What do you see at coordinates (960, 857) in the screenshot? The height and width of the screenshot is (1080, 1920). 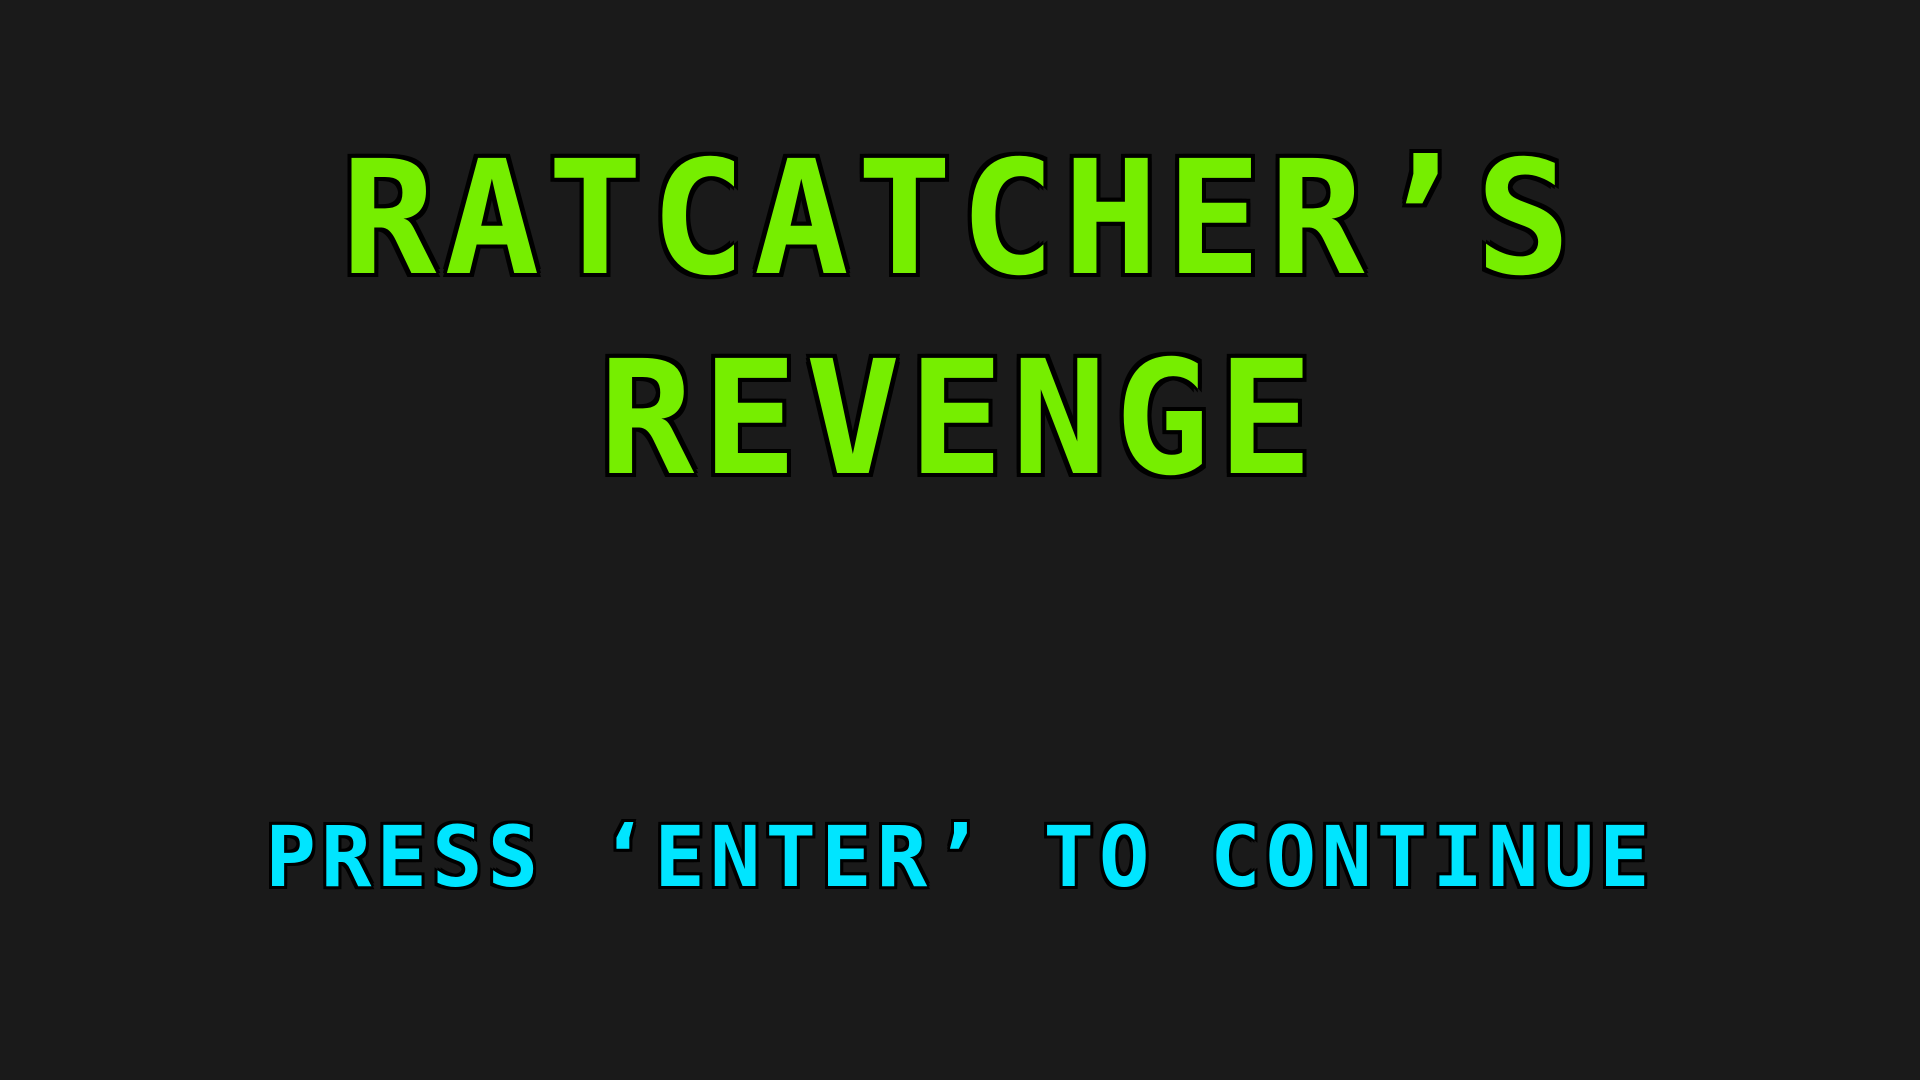 I see `press-enter-prompt: PRESS ‘ENTER’ TO CONTINUE` at bounding box center [960, 857].